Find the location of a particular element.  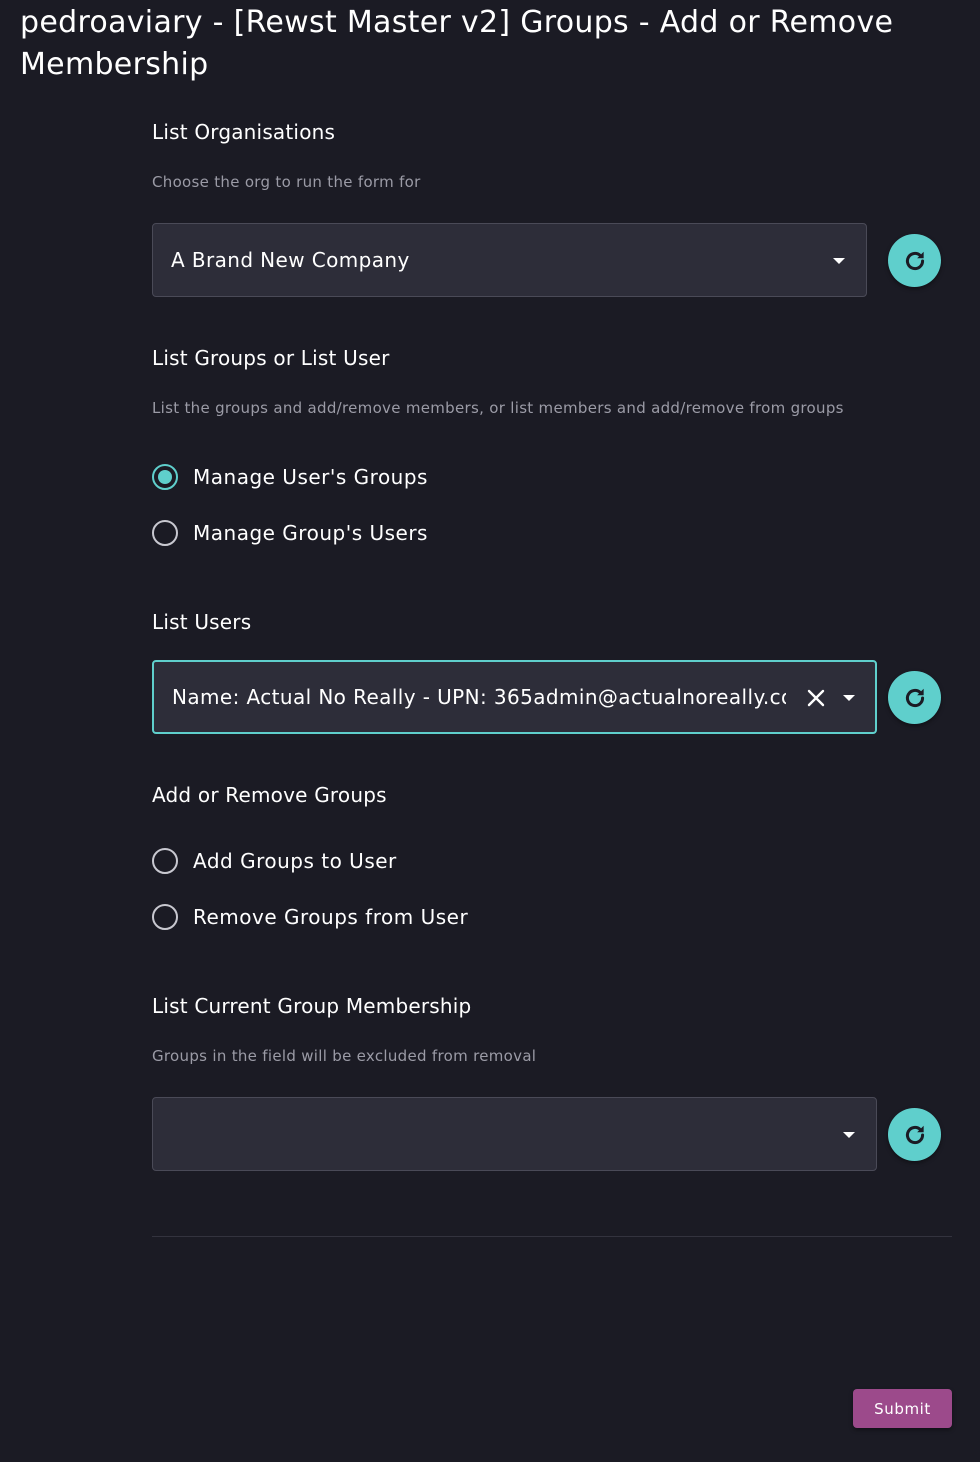

radio-manage-users-groups: Manage User's Groups is located at coordinates (290, 477).